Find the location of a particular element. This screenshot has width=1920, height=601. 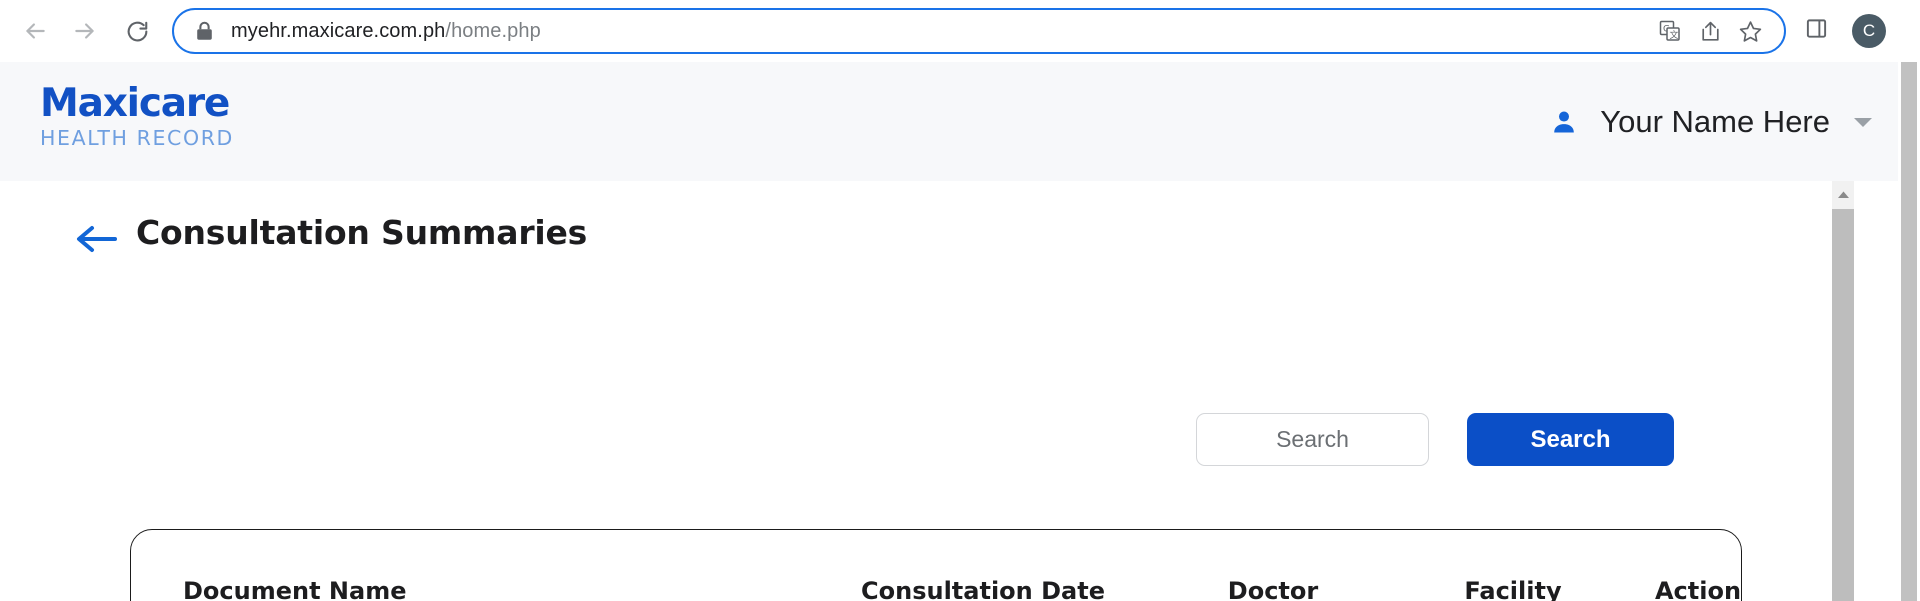

column-header-doctor: Doctor is located at coordinates (1273, 589).